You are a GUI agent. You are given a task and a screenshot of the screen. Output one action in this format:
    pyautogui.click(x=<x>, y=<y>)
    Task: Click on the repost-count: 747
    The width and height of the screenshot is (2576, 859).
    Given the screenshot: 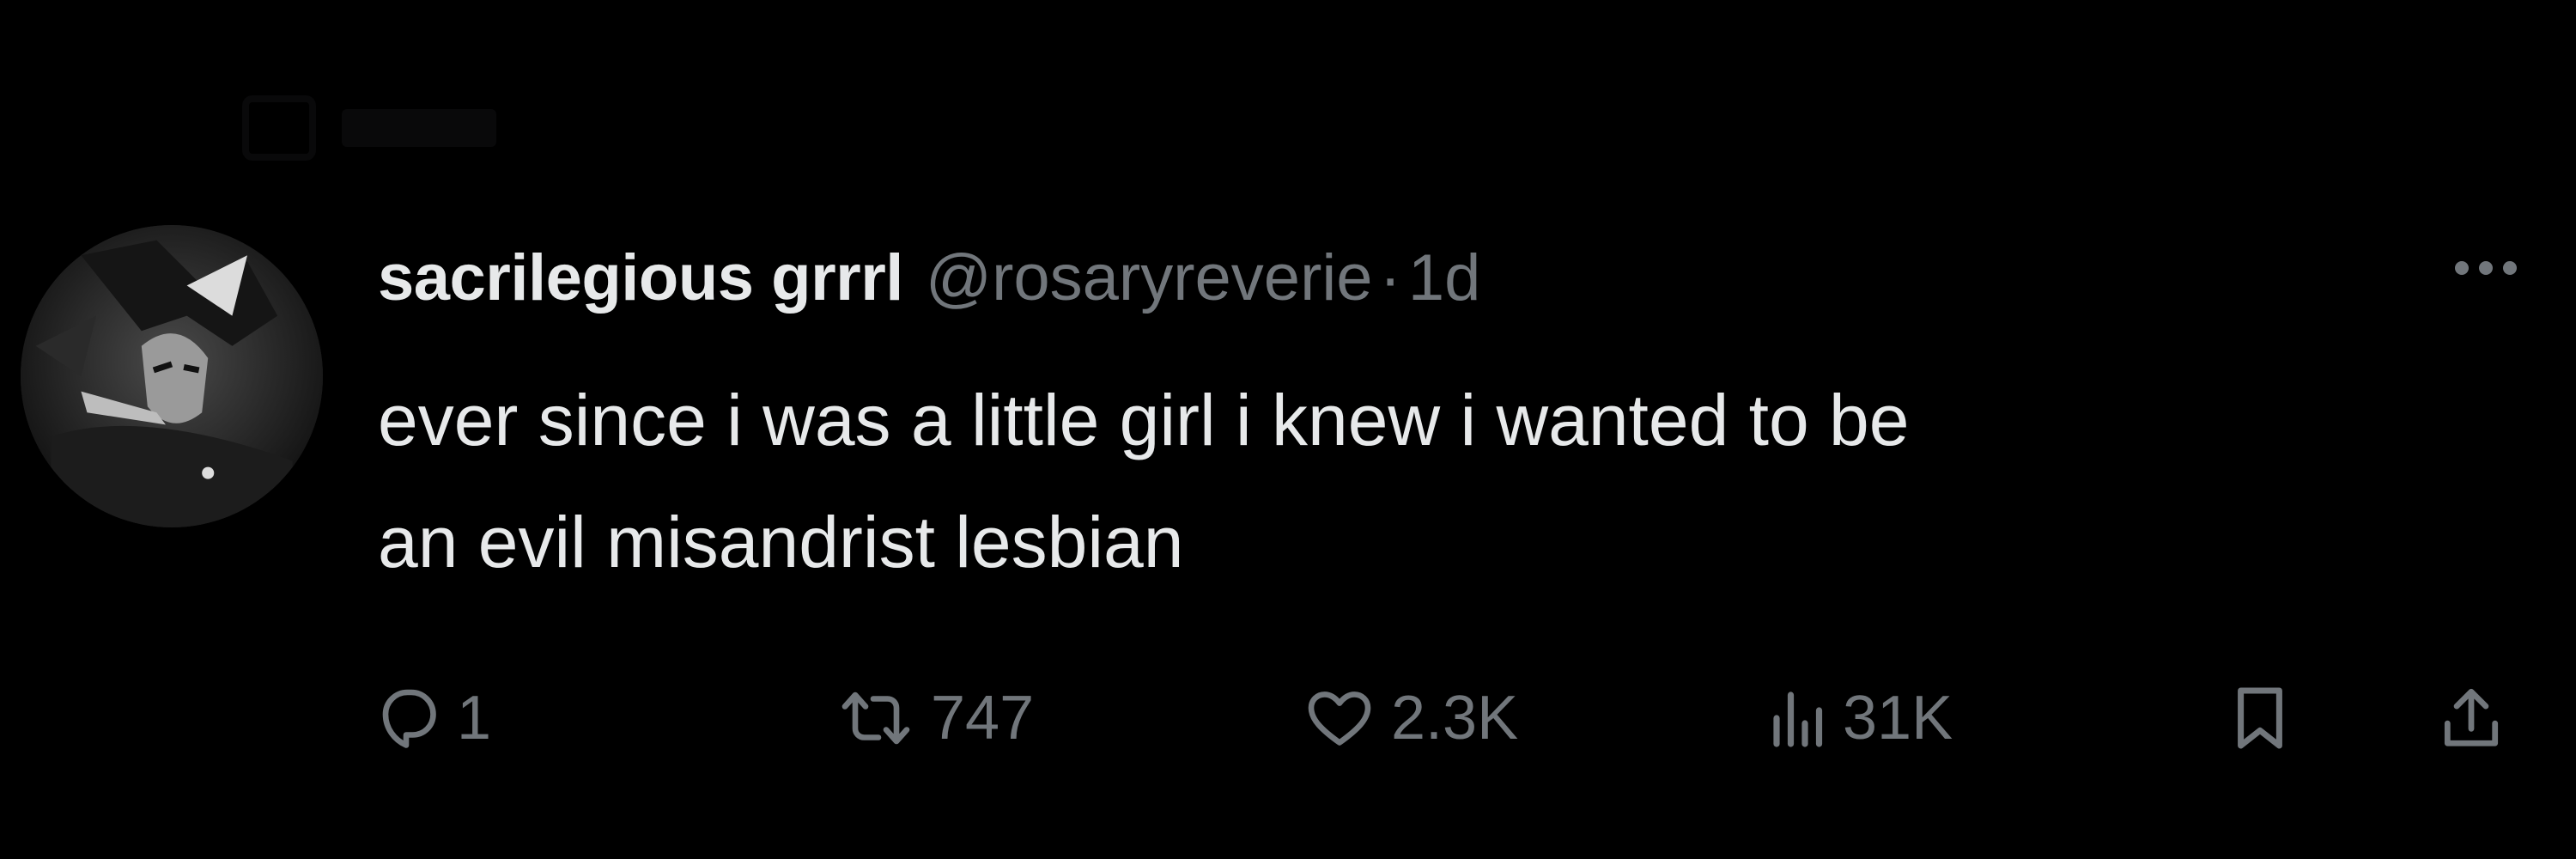 What is the action you would take?
    pyautogui.click(x=983, y=718)
    